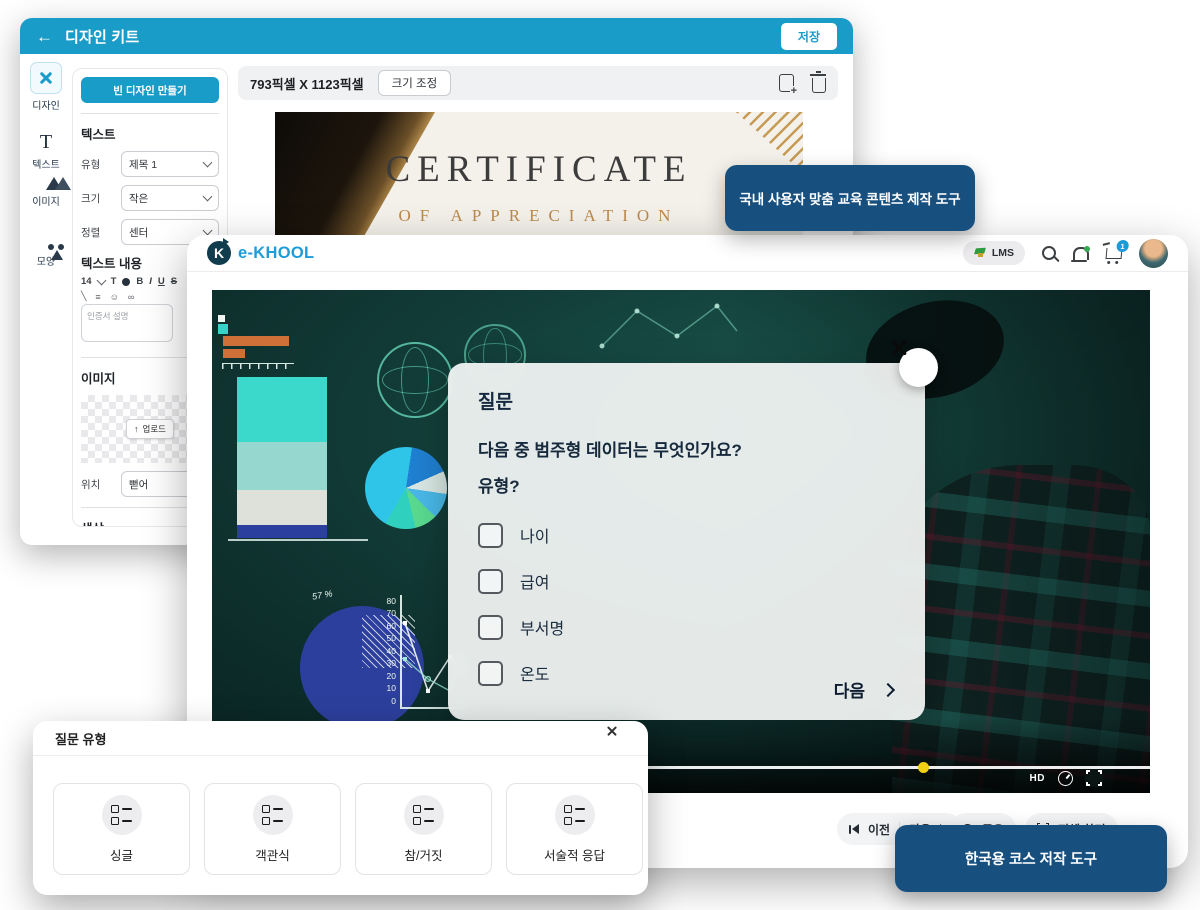 The image size is (1200, 910). I want to click on resize-button: 크기 조정, so click(414, 83).